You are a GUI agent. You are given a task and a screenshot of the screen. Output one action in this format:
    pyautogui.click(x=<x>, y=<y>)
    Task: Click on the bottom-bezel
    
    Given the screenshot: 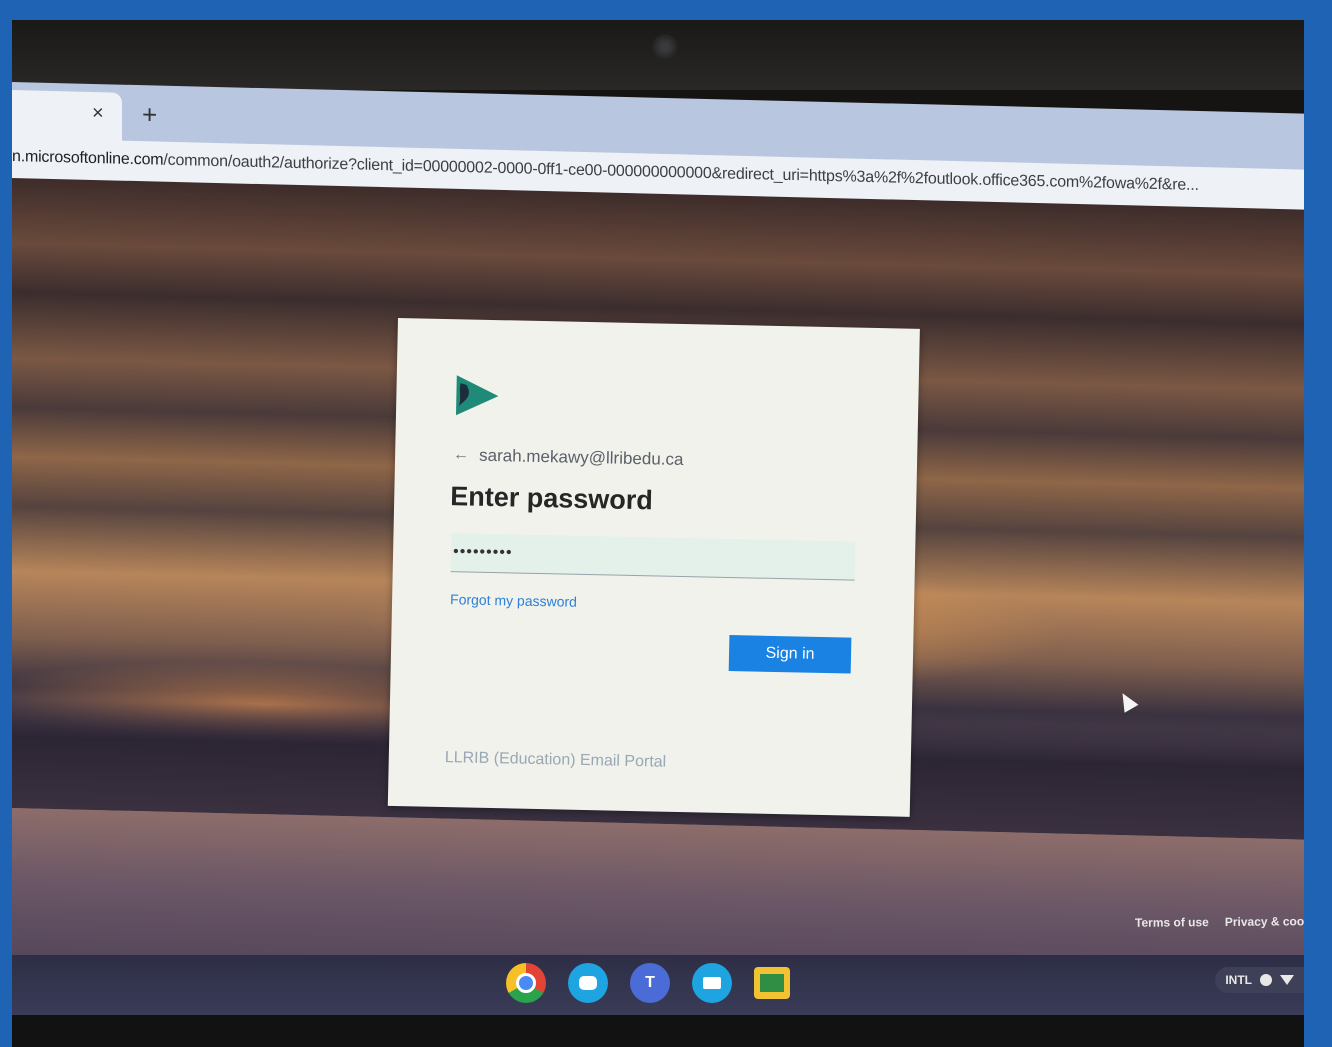 What is the action you would take?
    pyautogui.click(x=658, y=1031)
    